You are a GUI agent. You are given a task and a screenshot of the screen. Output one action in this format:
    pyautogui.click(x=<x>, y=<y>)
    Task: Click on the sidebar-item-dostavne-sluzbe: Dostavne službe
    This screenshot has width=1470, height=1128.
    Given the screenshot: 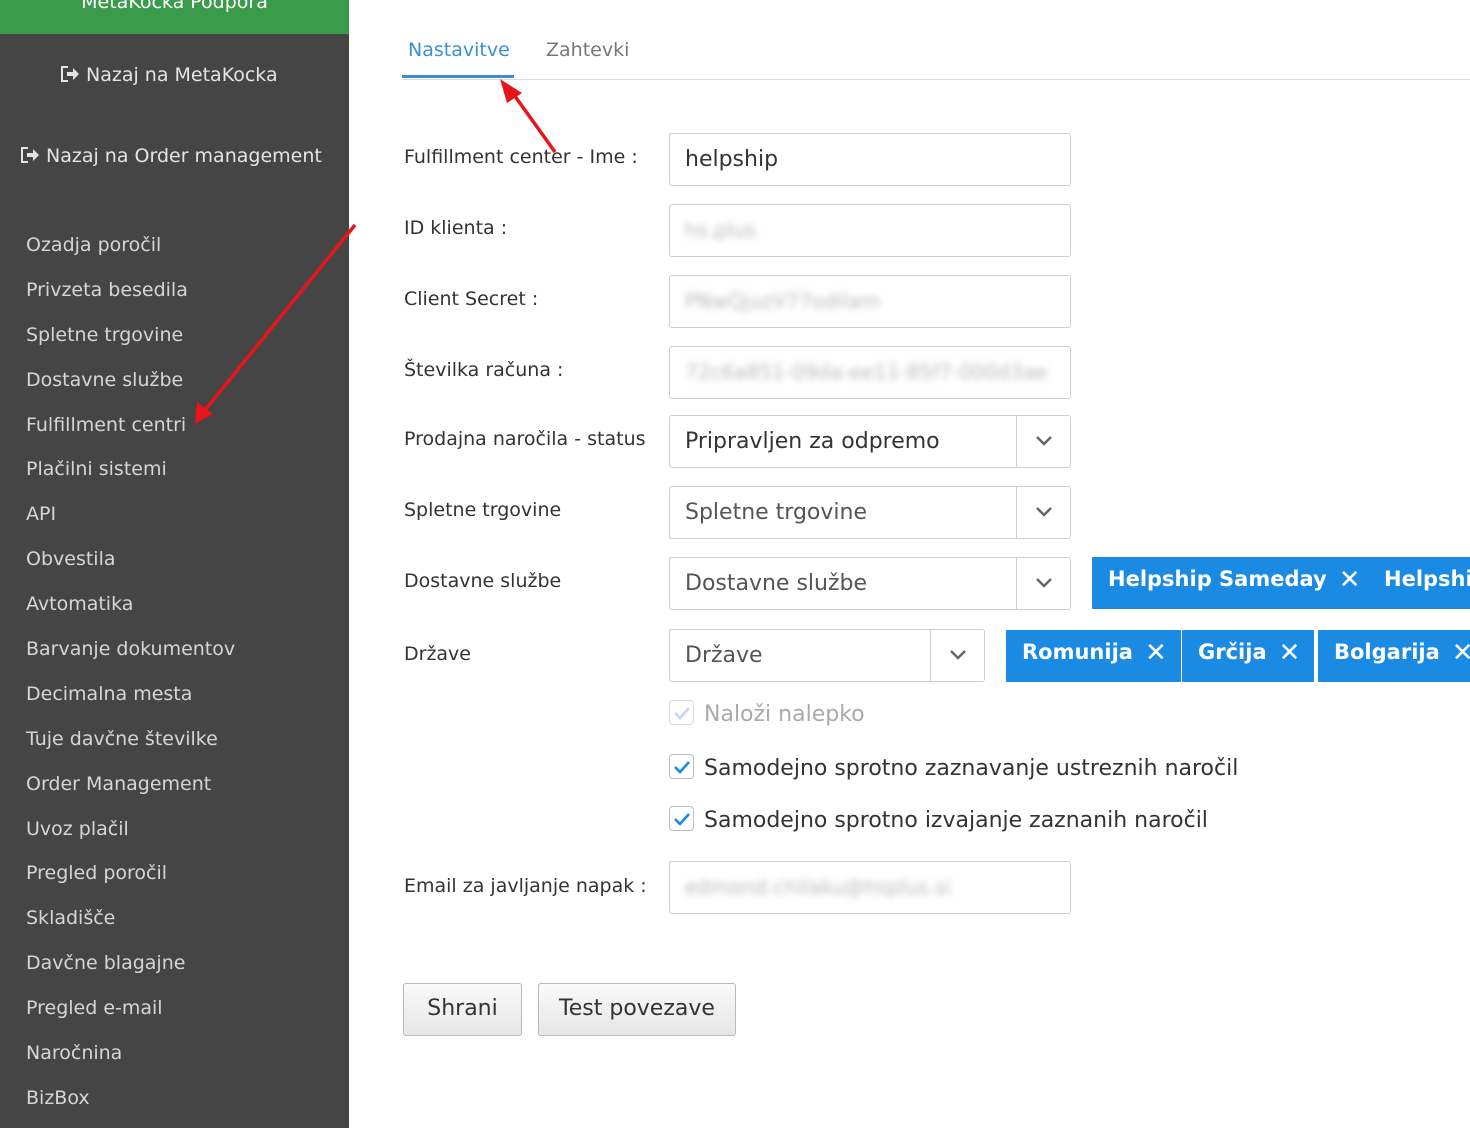 What is the action you would take?
    pyautogui.click(x=130, y=387)
    